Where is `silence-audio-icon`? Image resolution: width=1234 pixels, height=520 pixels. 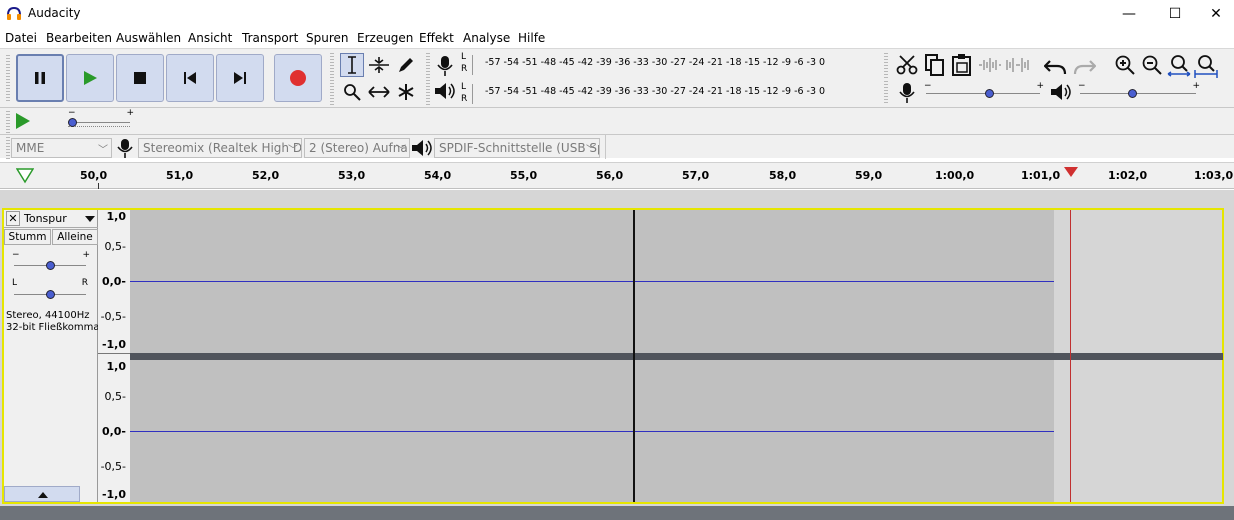
silence-audio-icon is located at coordinates (1018, 65).